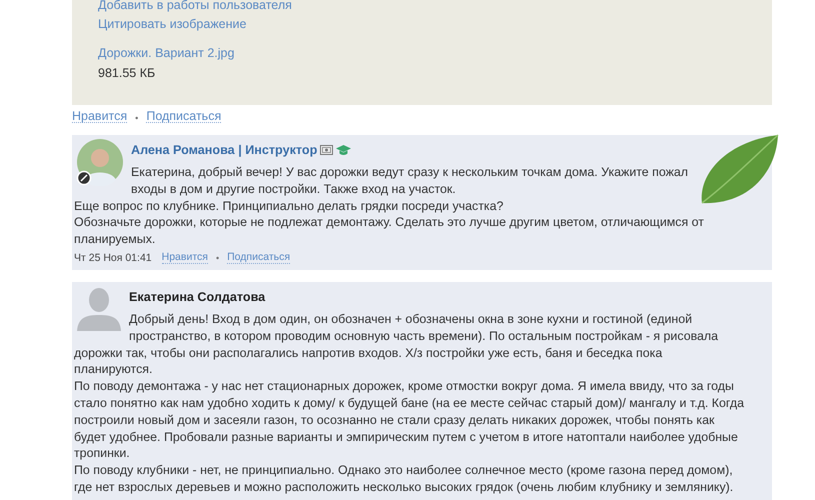 The image size is (815, 500). I want to click on comment-text-line: По поводу клубники - нет, не принципиально. Однако это наиболее солнечное место (кроме газона перед домом),, so click(403, 470).